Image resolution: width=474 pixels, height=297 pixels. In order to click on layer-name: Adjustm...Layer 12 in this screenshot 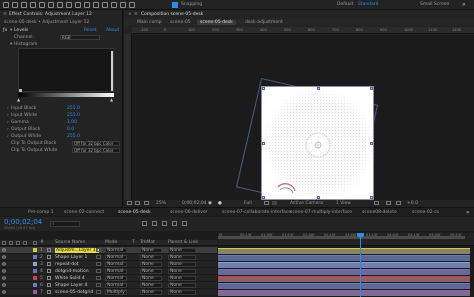, I will do `click(77, 250)`.